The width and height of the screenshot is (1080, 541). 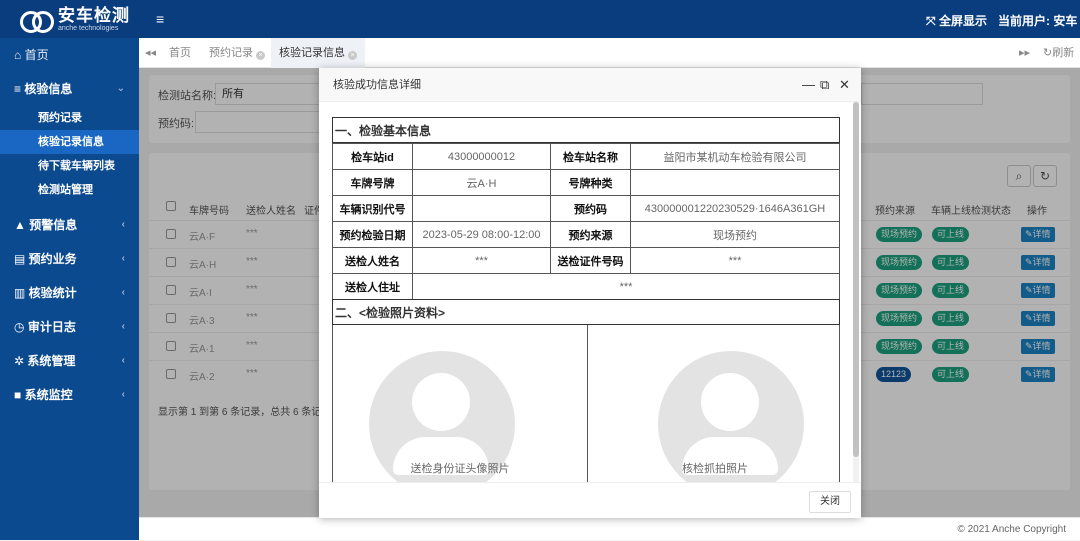 What do you see at coordinates (150, 53) in the screenshot?
I see `tabs-scroll-left-icon: ◂◂` at bounding box center [150, 53].